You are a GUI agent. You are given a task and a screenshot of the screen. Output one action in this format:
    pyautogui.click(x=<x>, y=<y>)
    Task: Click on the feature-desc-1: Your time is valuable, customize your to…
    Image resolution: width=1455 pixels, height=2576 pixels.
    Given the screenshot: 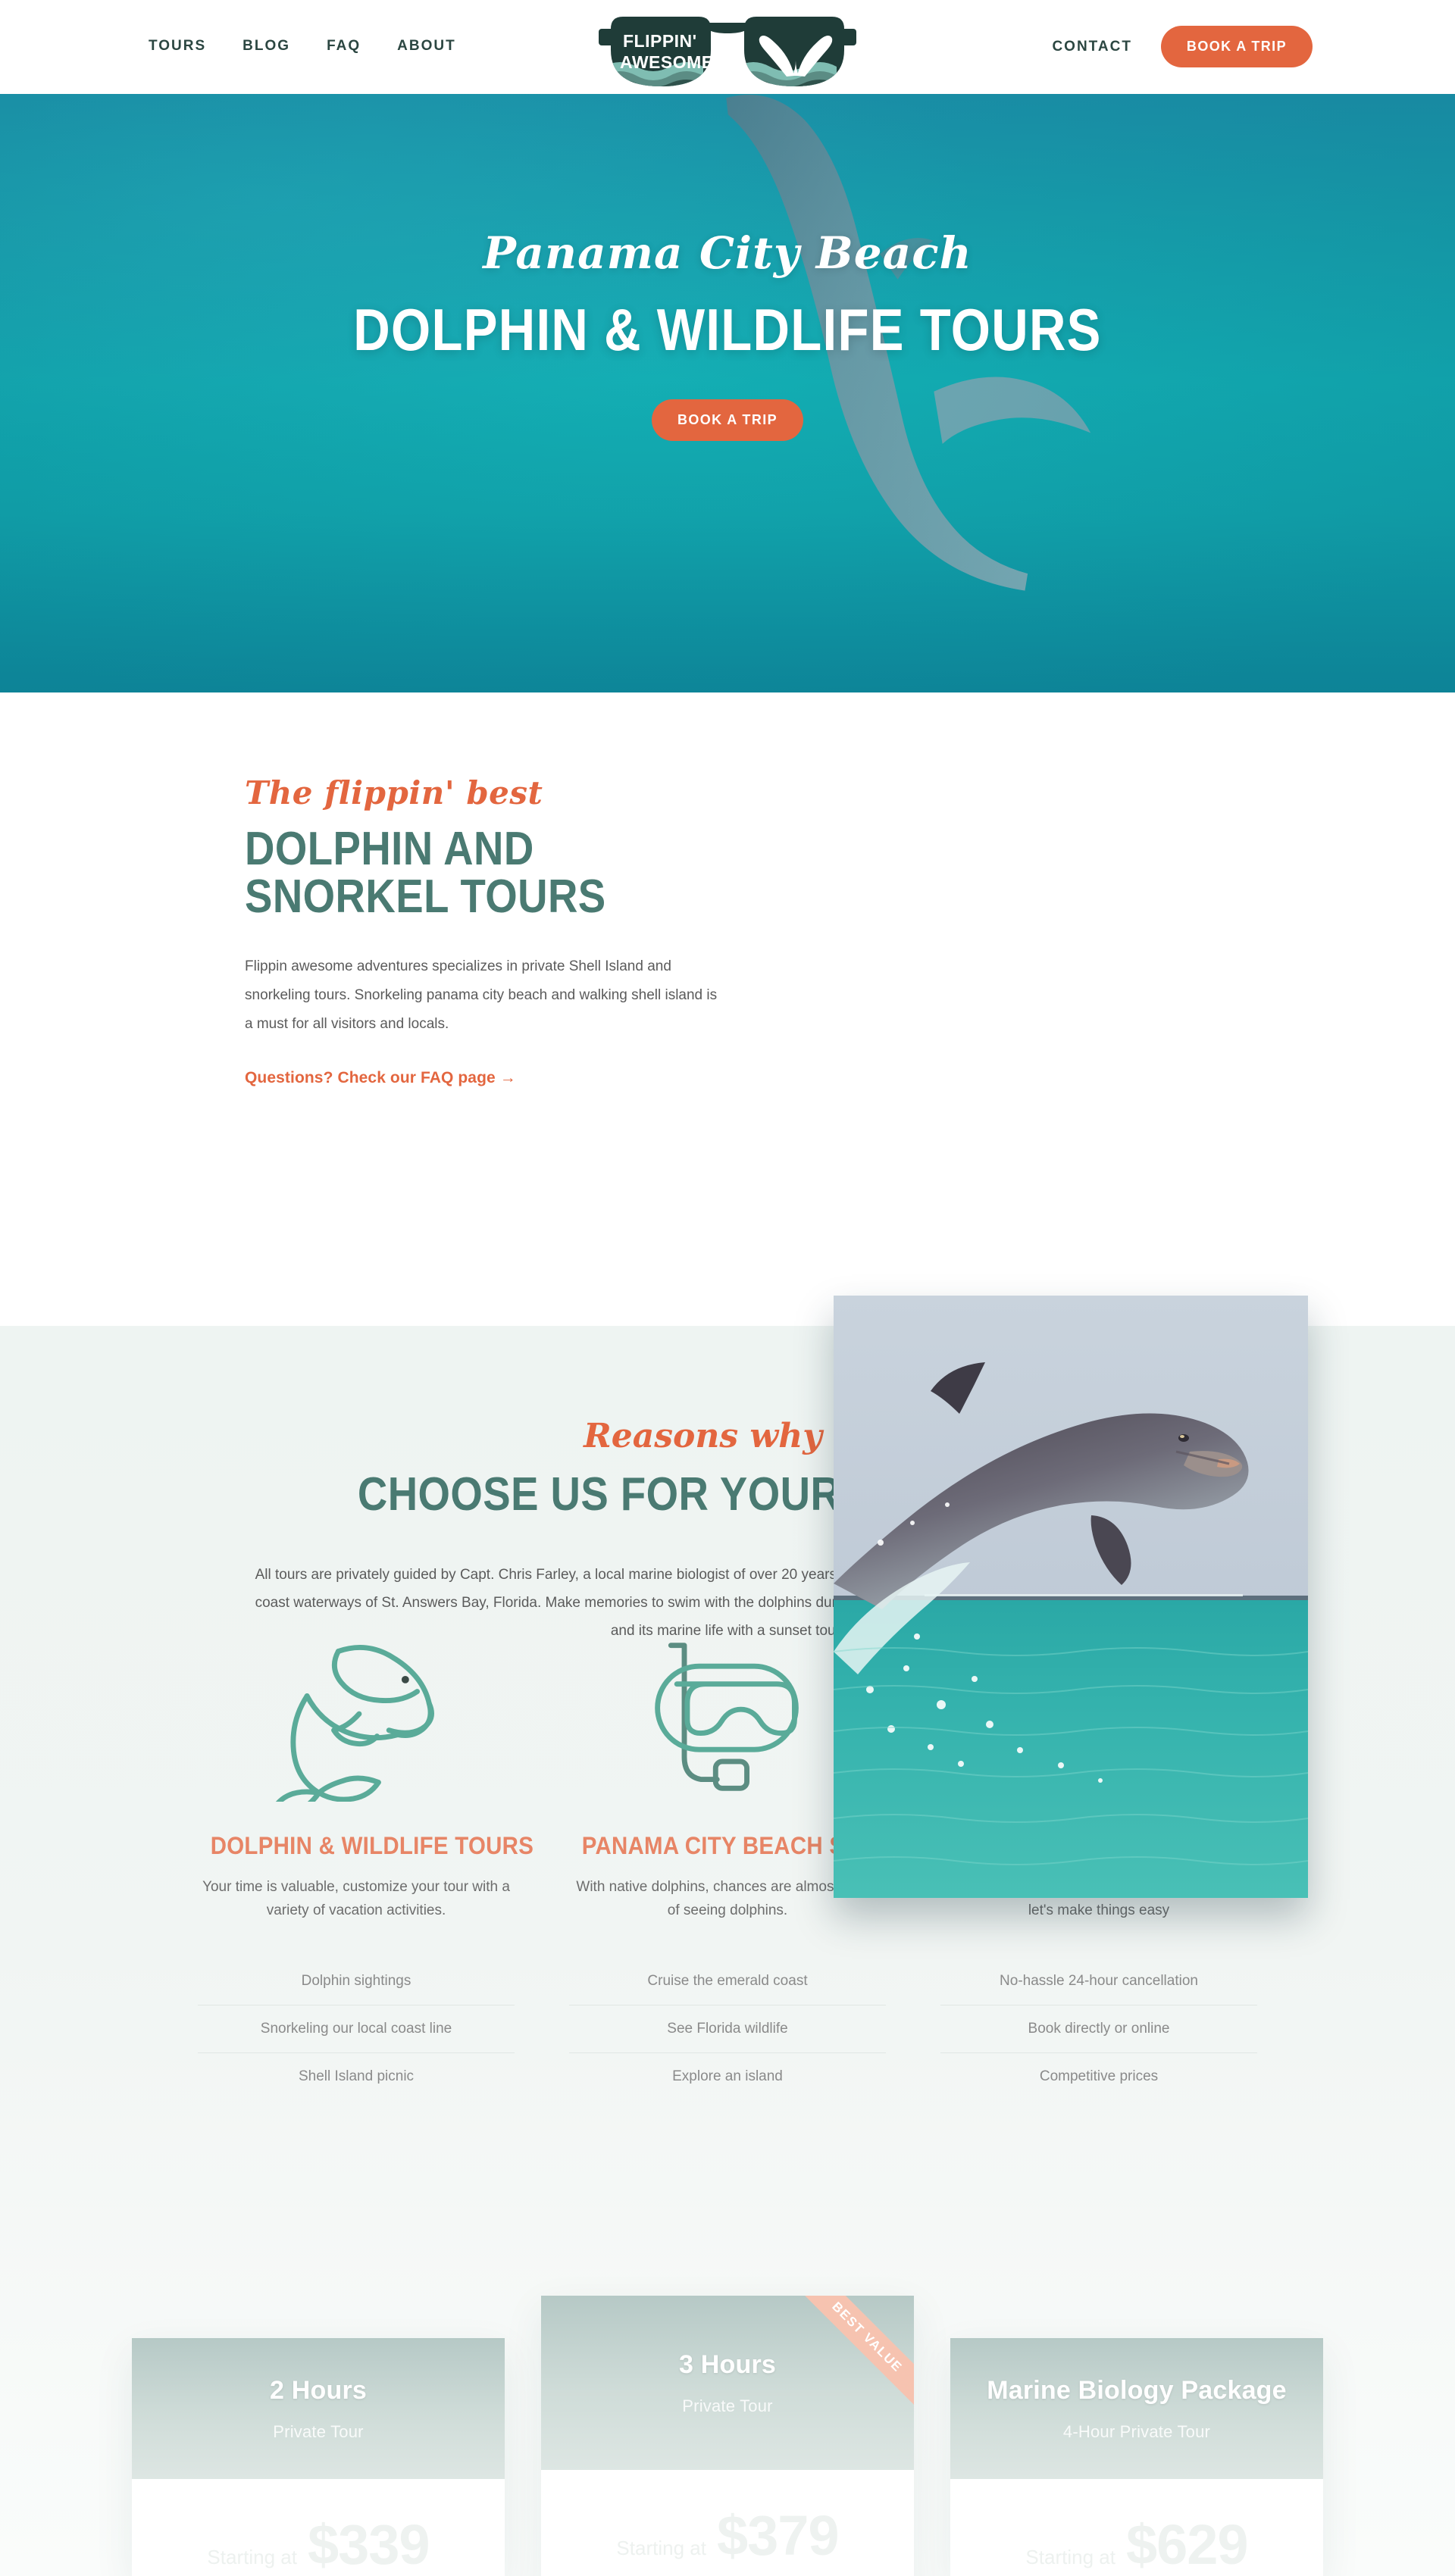 What is the action you would take?
    pyautogui.click(x=356, y=1899)
    